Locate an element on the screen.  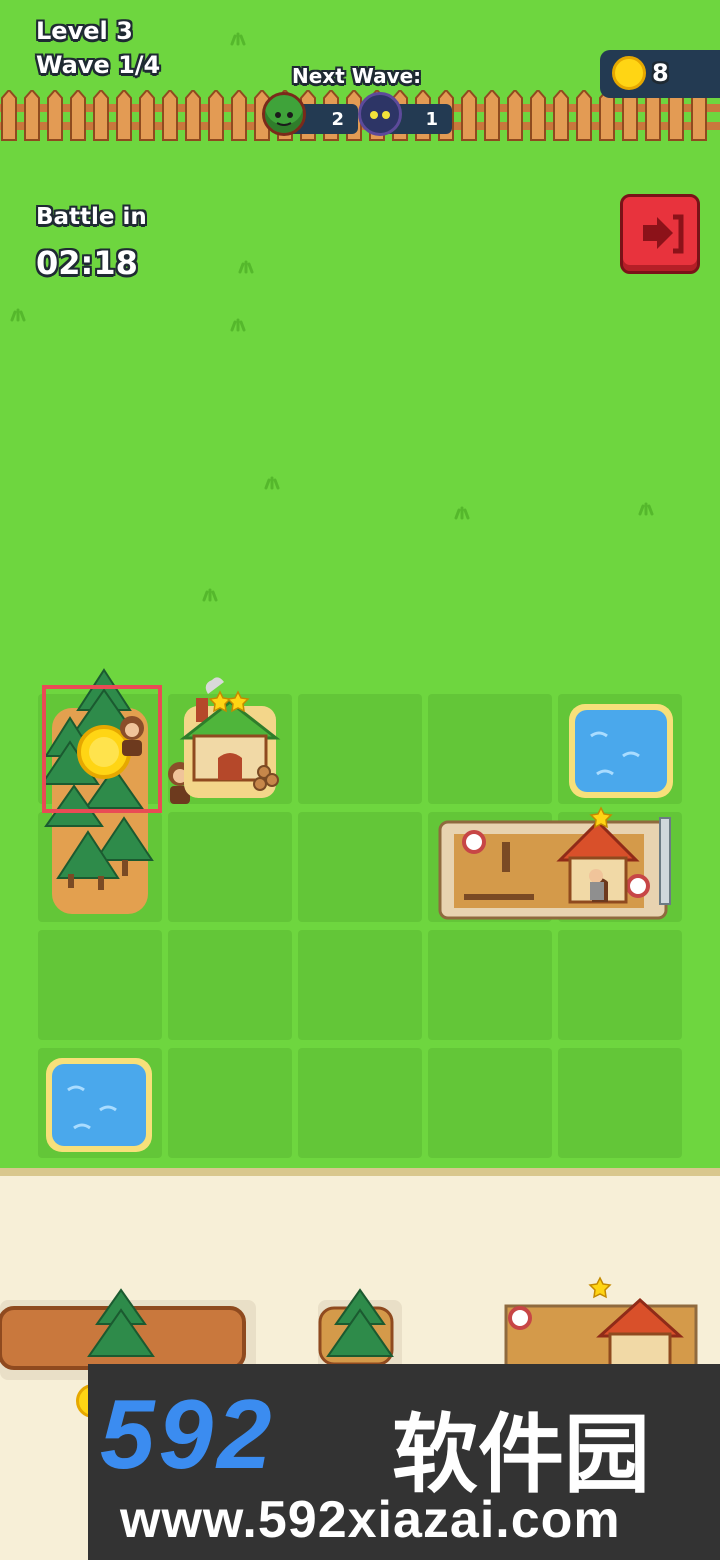
coin-count: 8 is located at coordinates (660, 73).